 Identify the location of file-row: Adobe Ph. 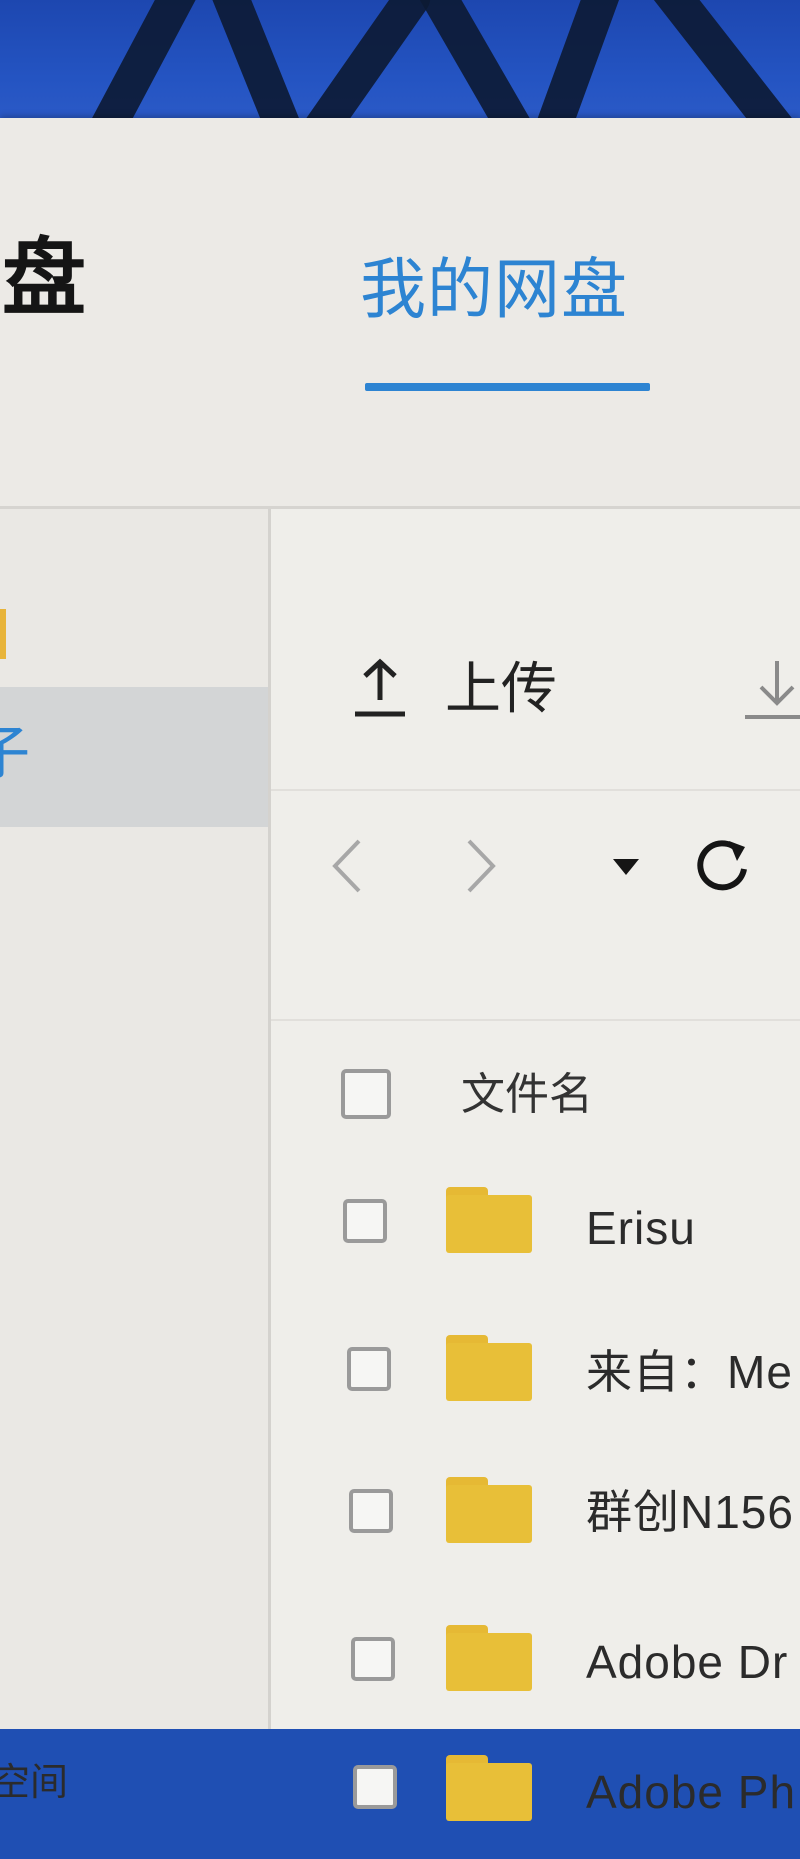
(535, 1789).